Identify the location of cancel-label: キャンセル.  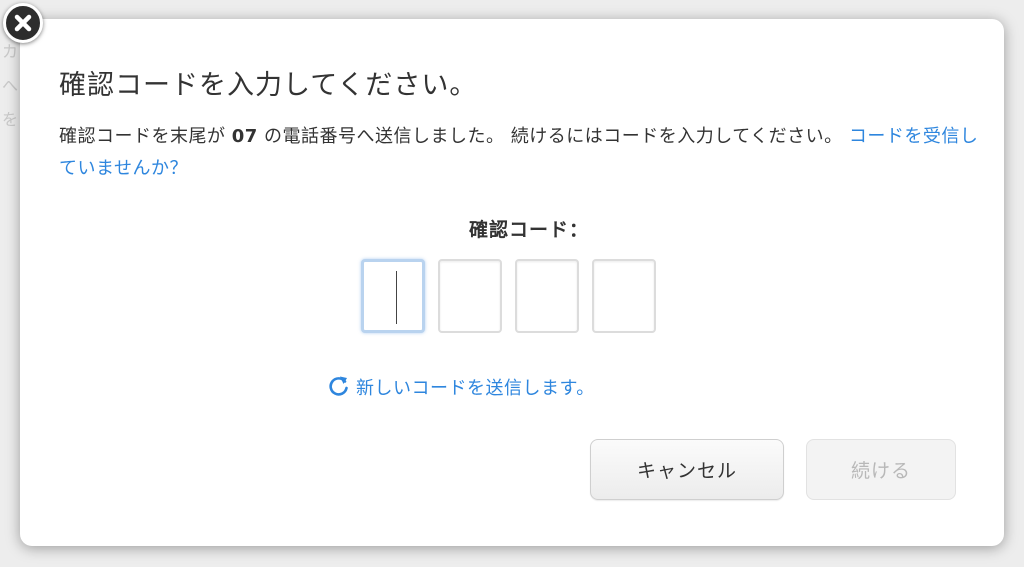
(686, 471).